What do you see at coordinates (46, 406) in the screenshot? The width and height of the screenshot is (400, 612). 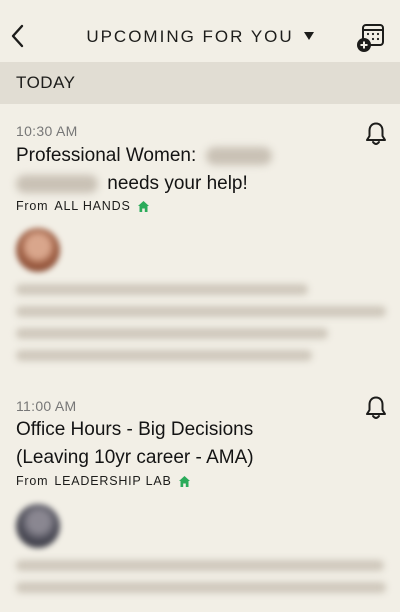 I see `event-time: 11:00 AM` at bounding box center [46, 406].